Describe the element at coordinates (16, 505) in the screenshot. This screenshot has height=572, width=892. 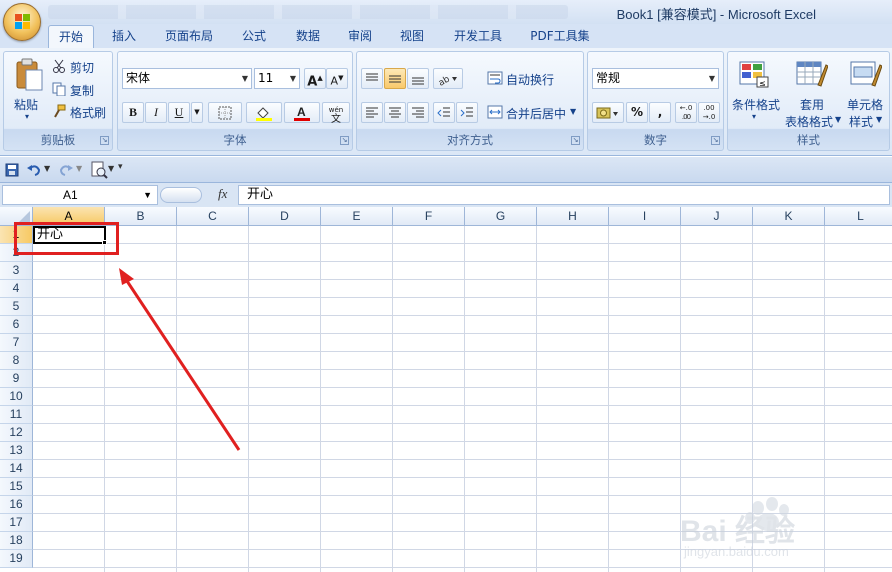
I see `row-header-16: 16` at that location.